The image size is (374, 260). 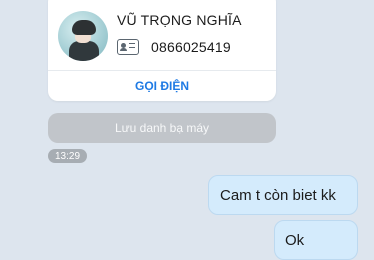 What do you see at coordinates (67, 156) in the screenshot?
I see `time-badge: 13:29` at bounding box center [67, 156].